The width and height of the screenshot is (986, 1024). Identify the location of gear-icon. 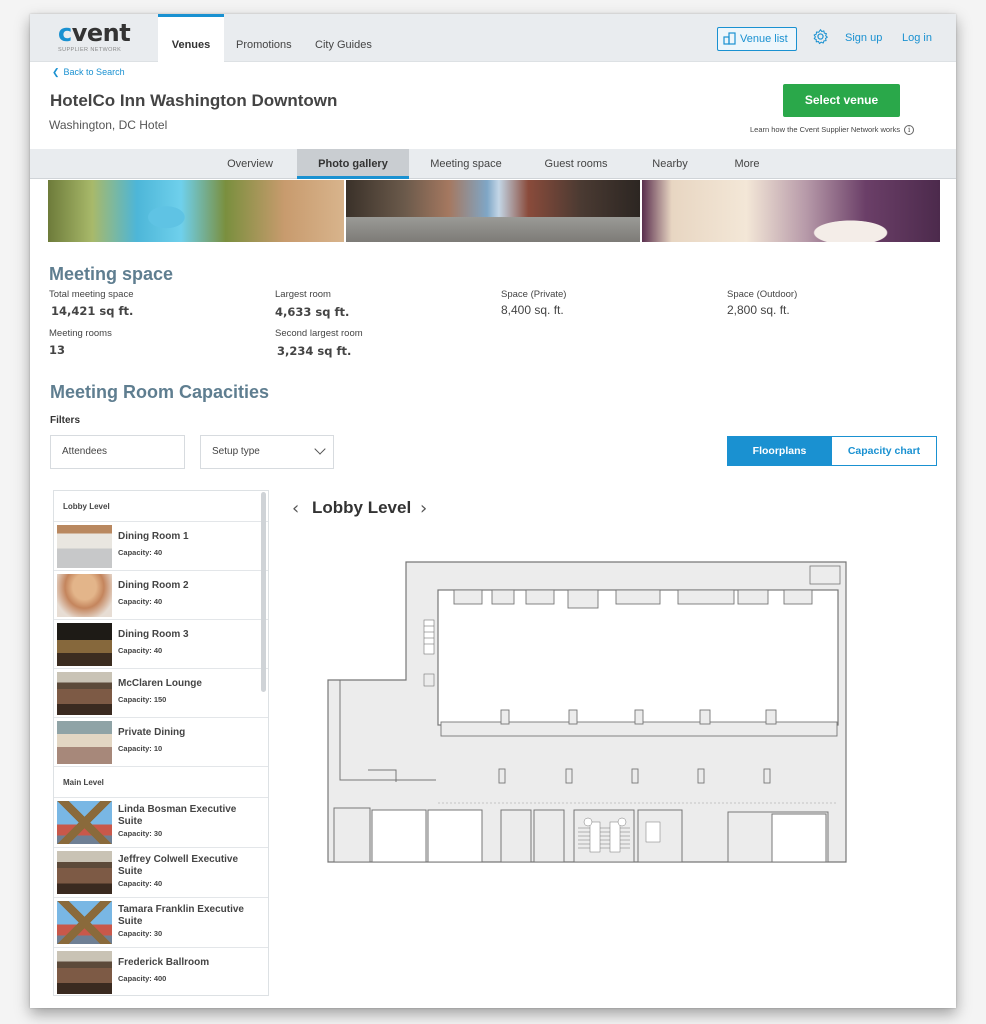
(820, 36).